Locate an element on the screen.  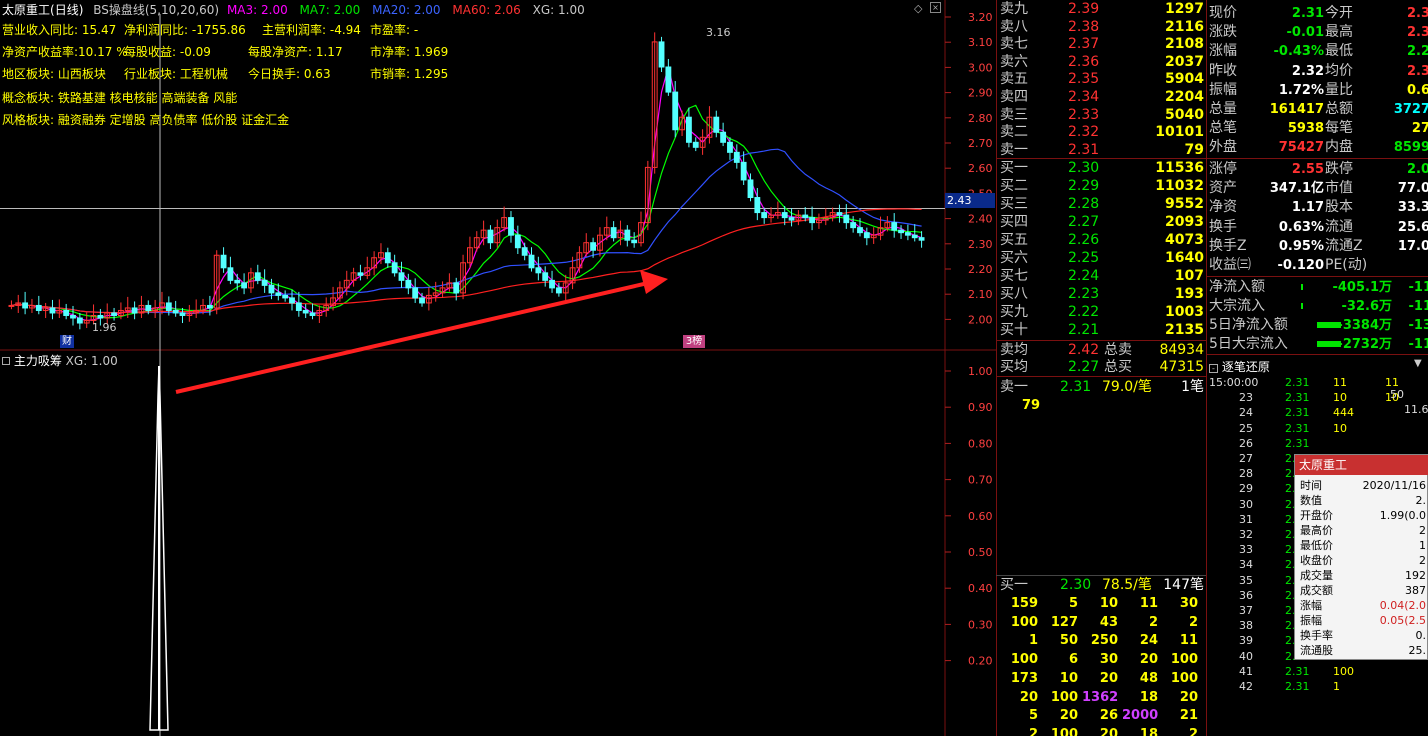
quote-value: 3727 is located at coordinates (1410, 109).